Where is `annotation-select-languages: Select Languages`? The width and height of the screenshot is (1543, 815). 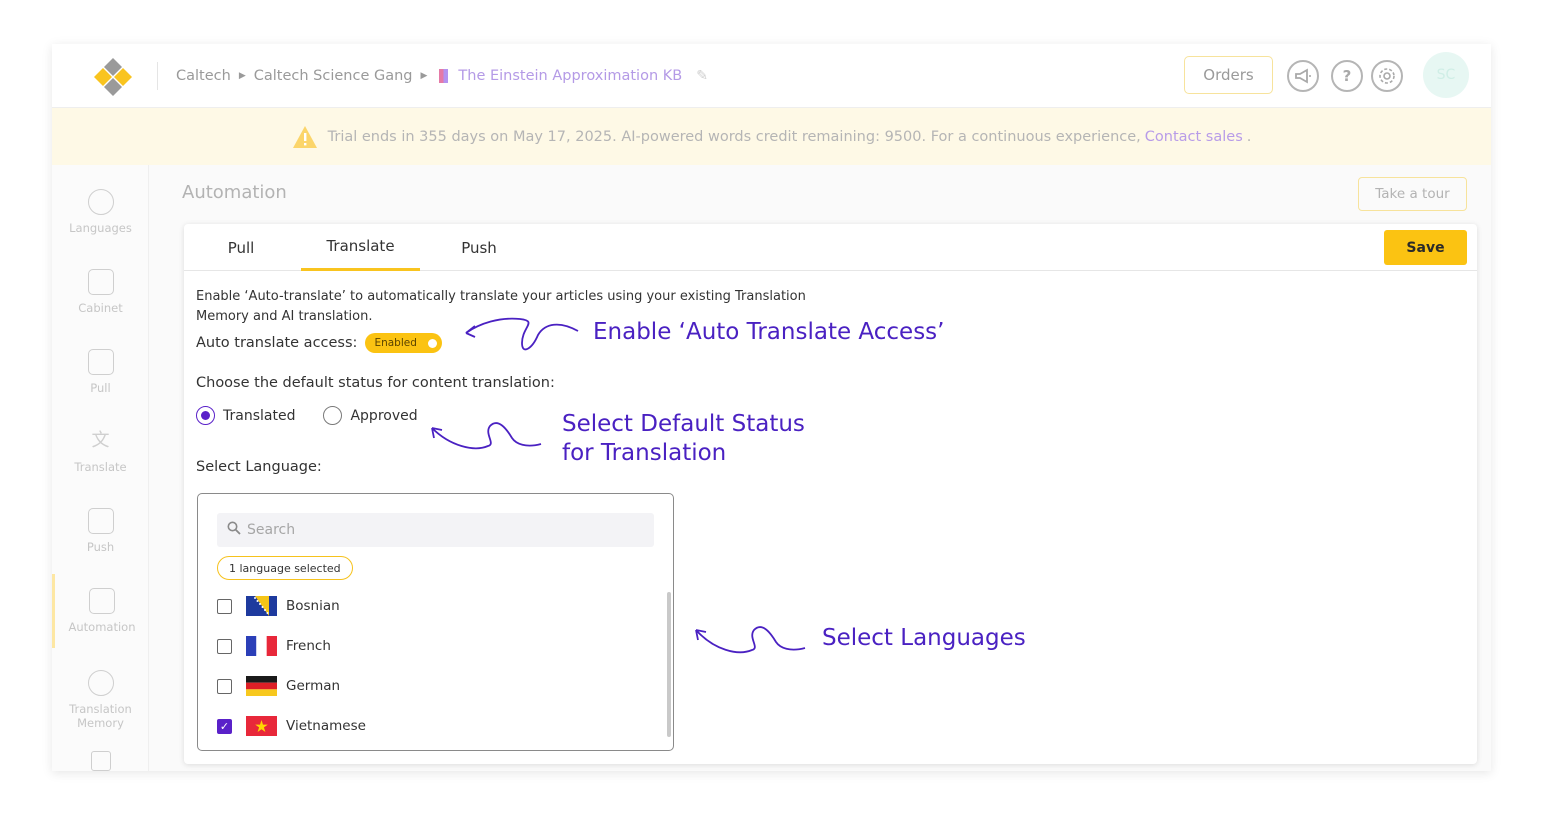
annotation-select-languages: Select Languages is located at coordinates (924, 638).